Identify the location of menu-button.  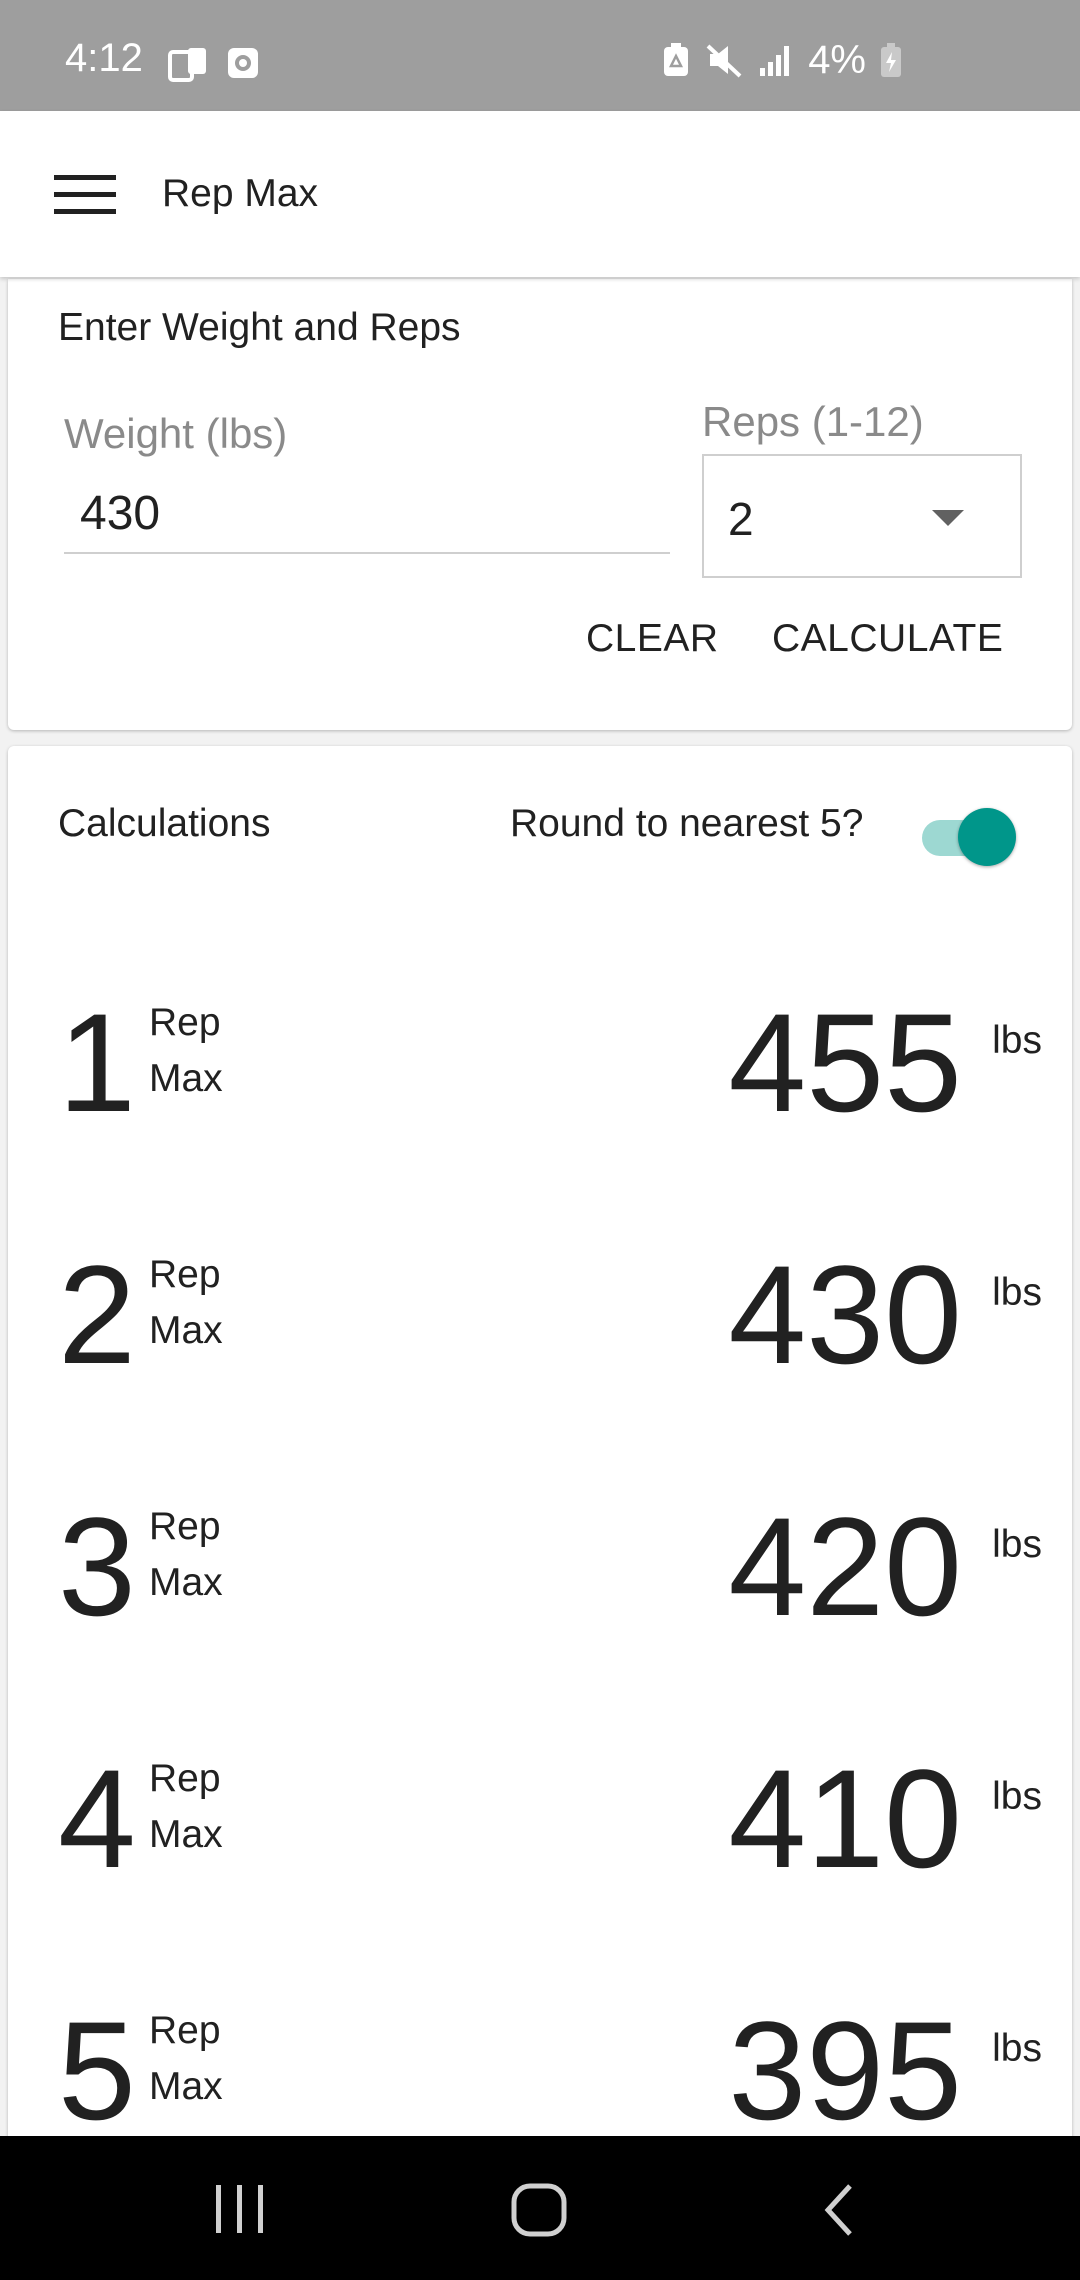
(85, 194).